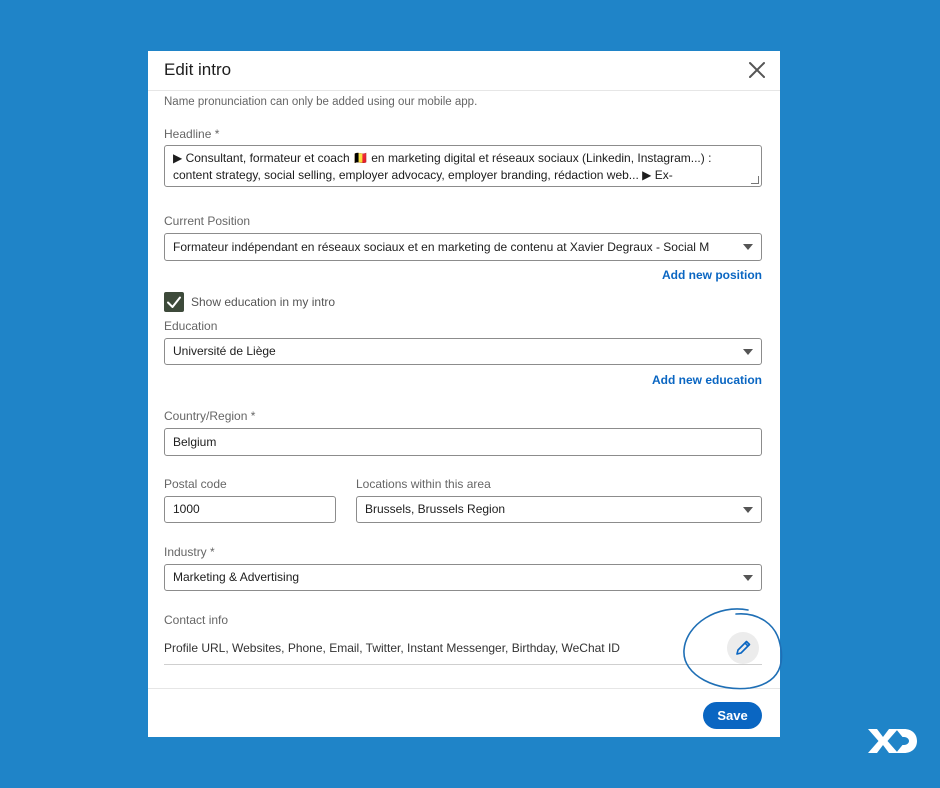 This screenshot has width=940, height=788. I want to click on check-icon, so click(174, 302).